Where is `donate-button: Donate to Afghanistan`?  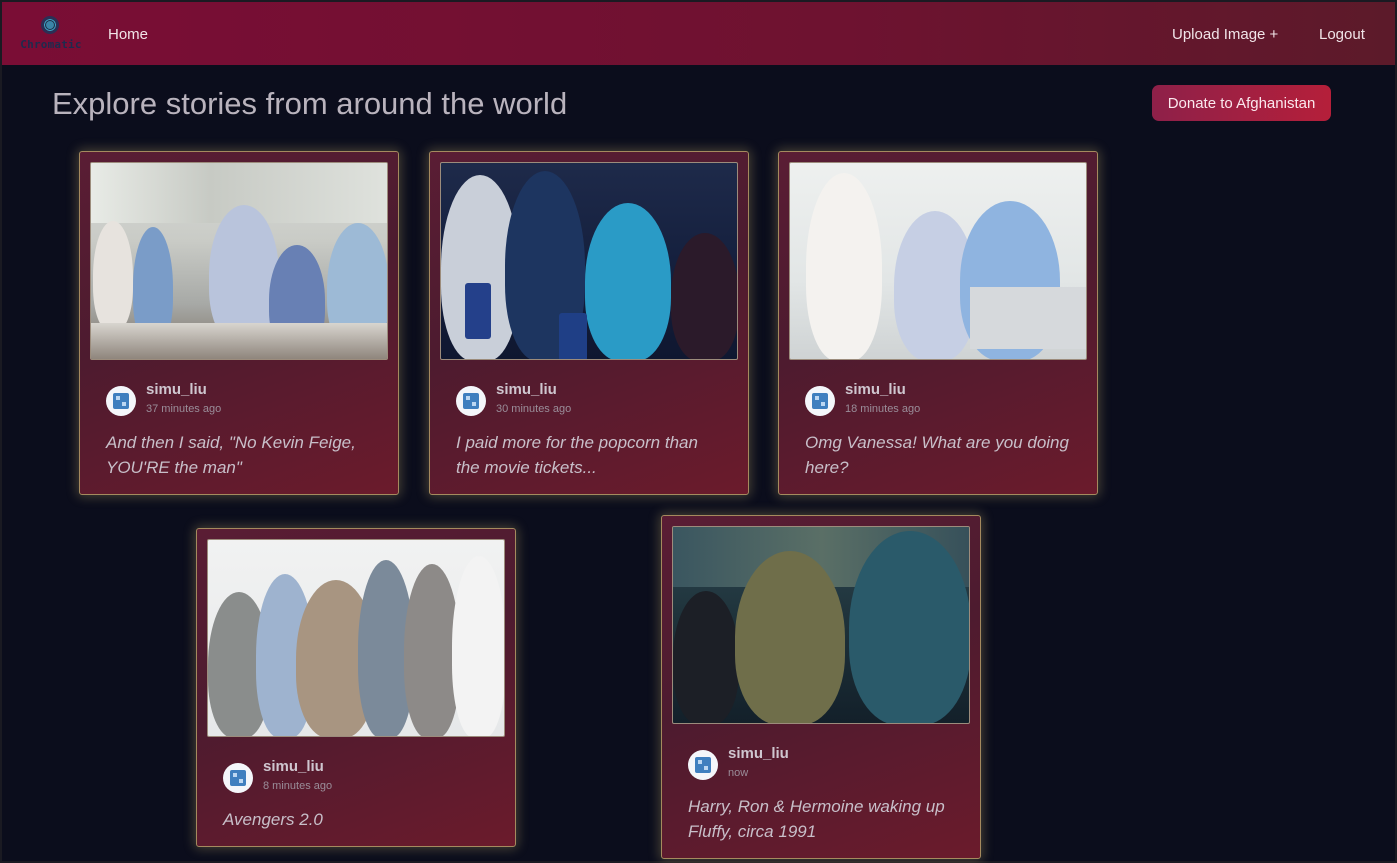
donate-button: Donate to Afghanistan is located at coordinates (1241, 103).